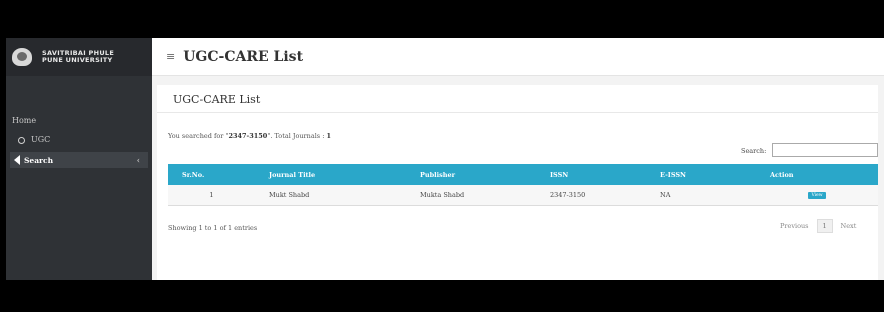 This screenshot has height=320, width=884. What do you see at coordinates (22, 57) in the screenshot?
I see `university-logo-icon` at bounding box center [22, 57].